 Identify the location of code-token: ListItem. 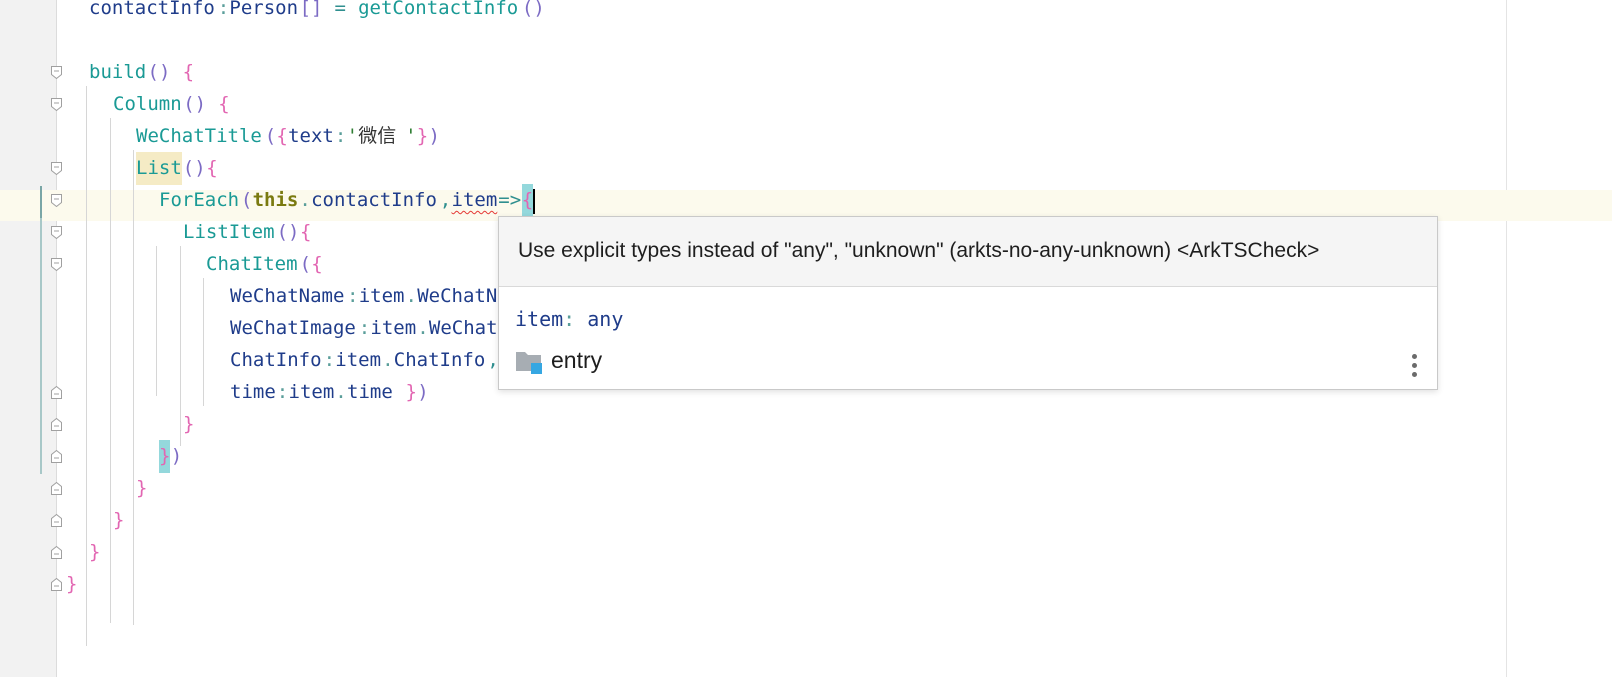
(229, 232).